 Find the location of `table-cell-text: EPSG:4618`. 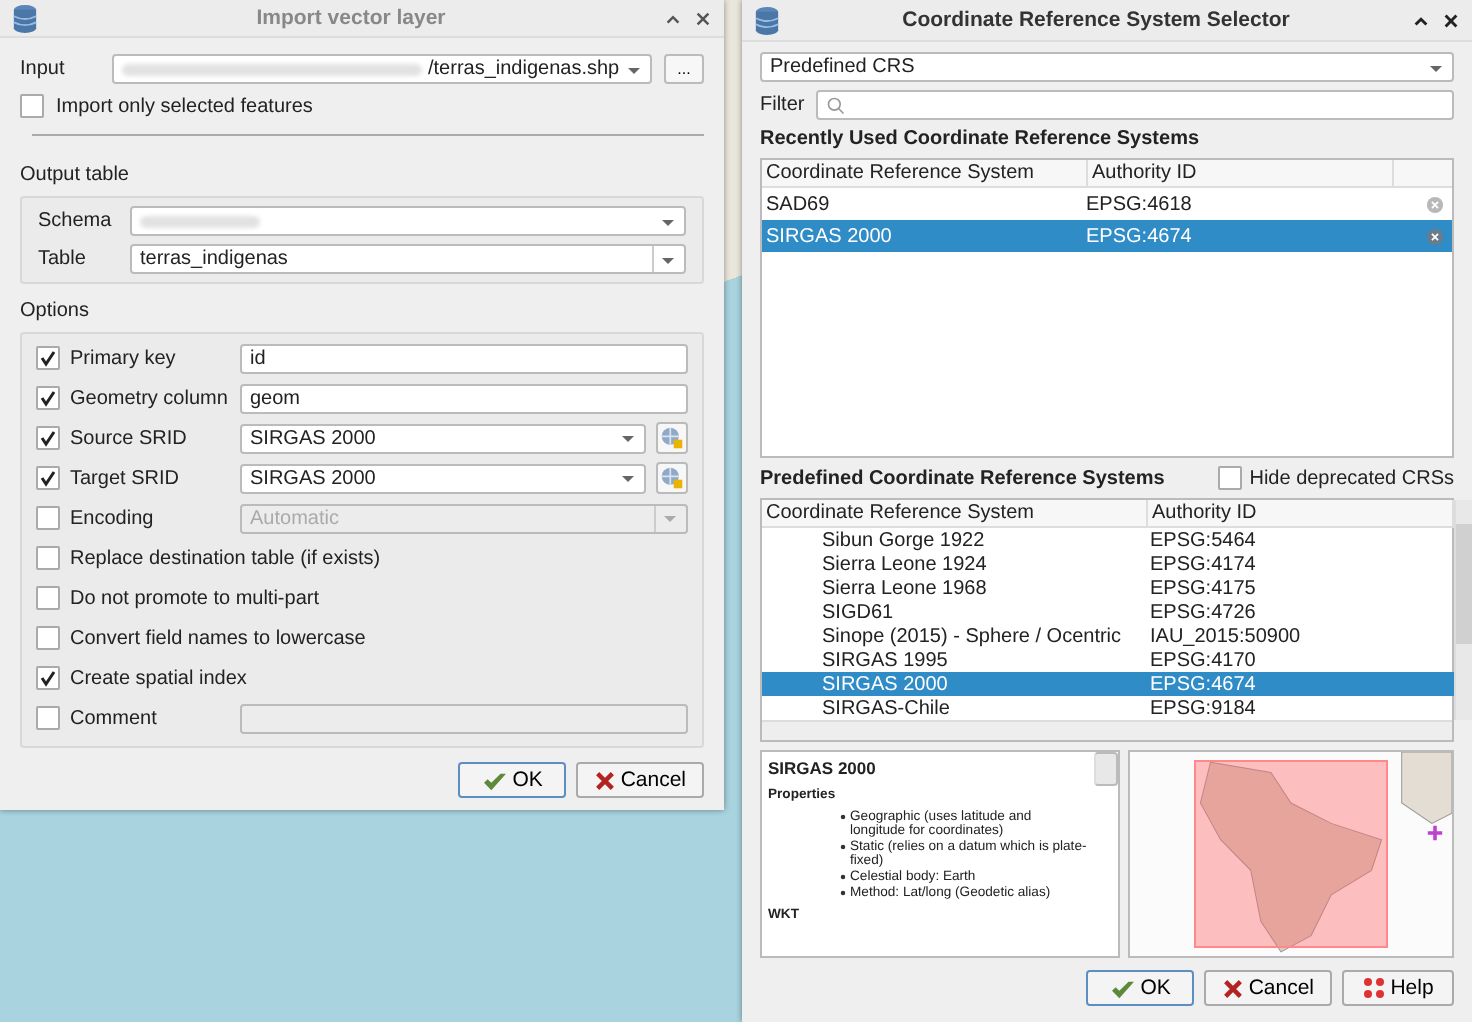

table-cell-text: EPSG:4618 is located at coordinates (1140, 204).